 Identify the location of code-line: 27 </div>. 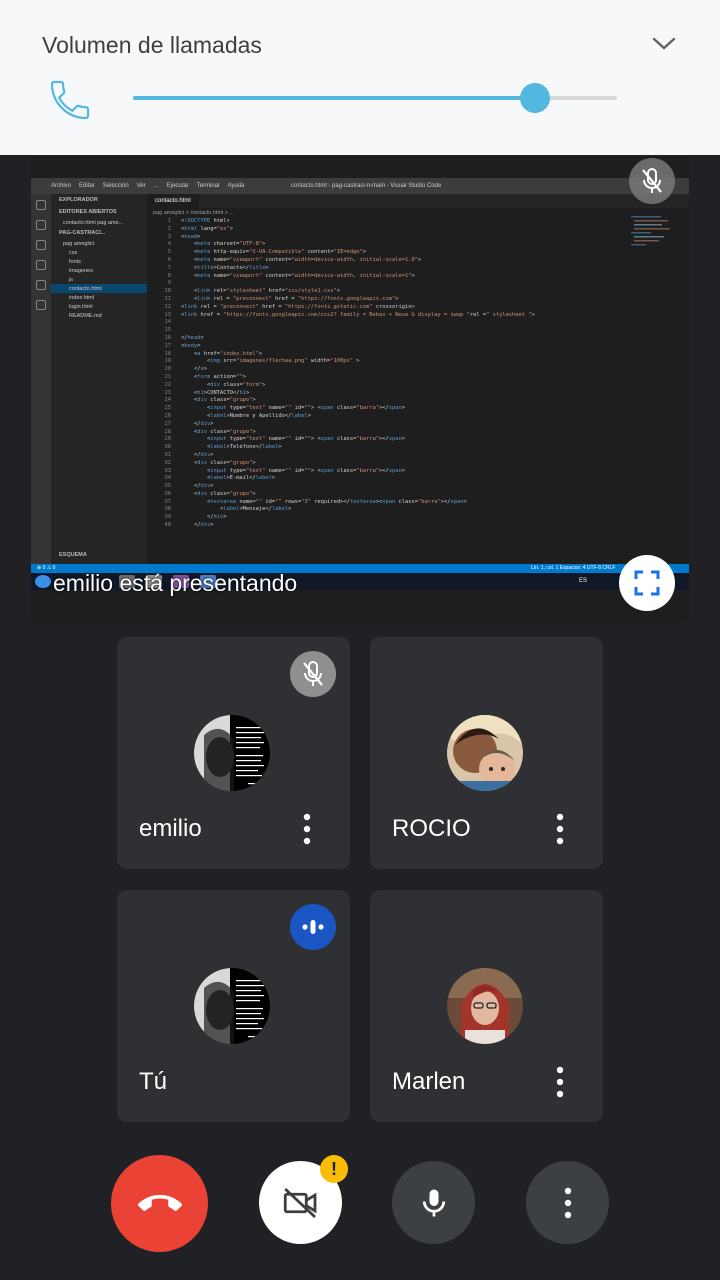
(189, 423).